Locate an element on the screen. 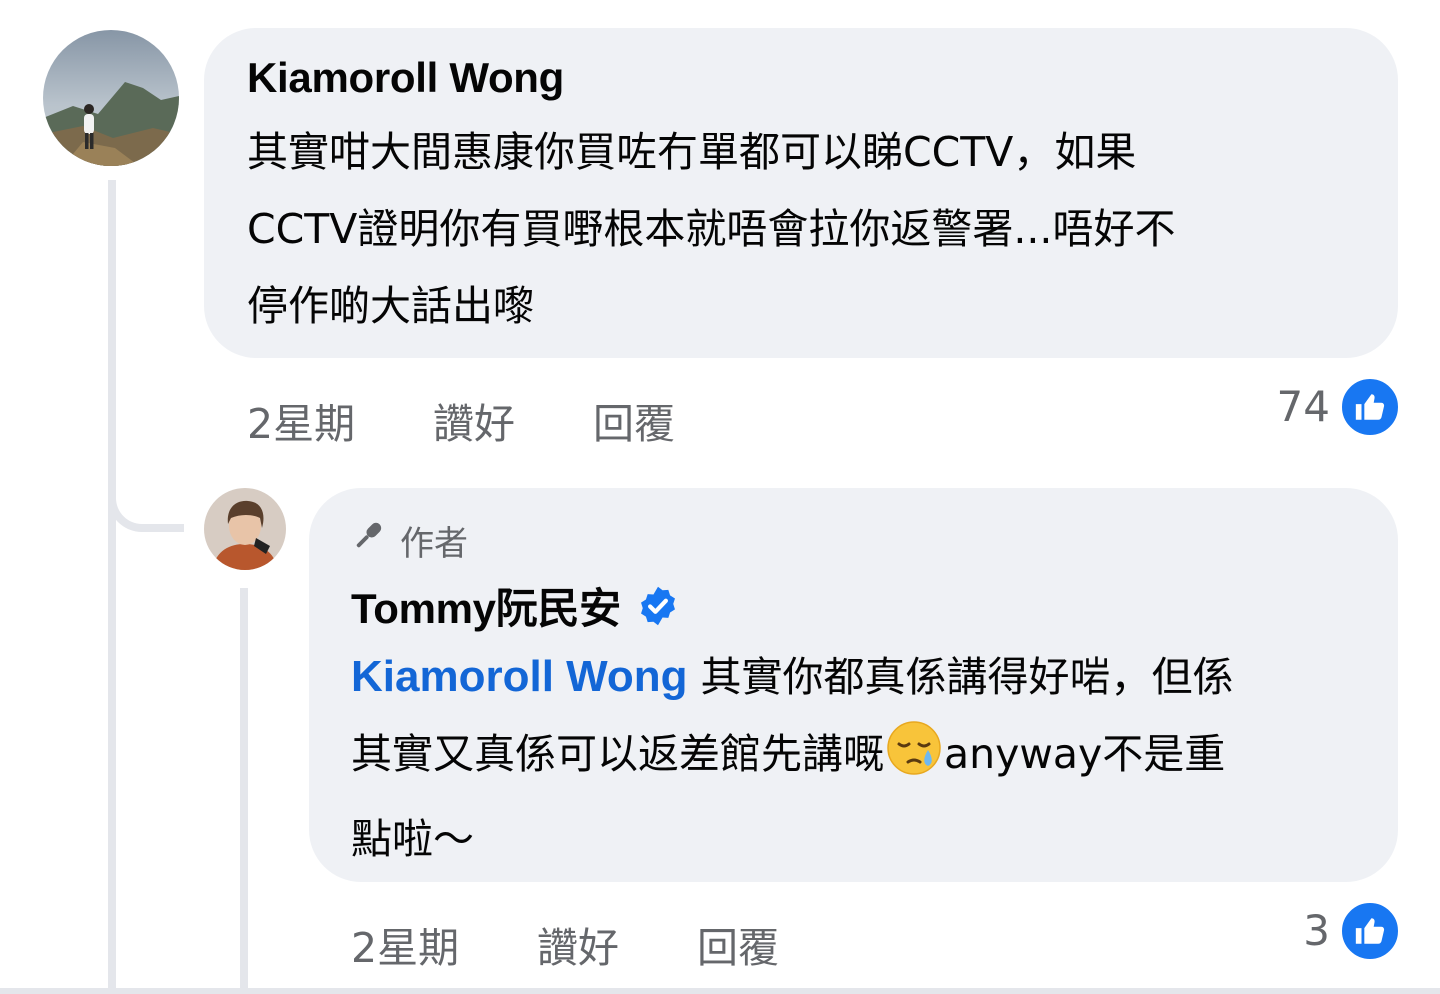 The height and width of the screenshot is (994, 1440). bottom-divider is located at coordinates (720, 991).